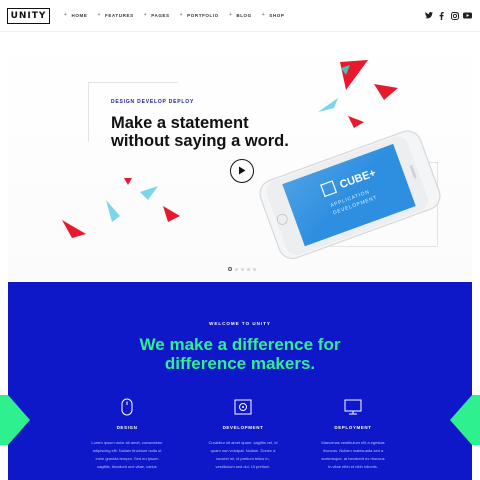 The height and width of the screenshot is (480, 480). I want to click on nav-label: SHOP, so click(277, 15).